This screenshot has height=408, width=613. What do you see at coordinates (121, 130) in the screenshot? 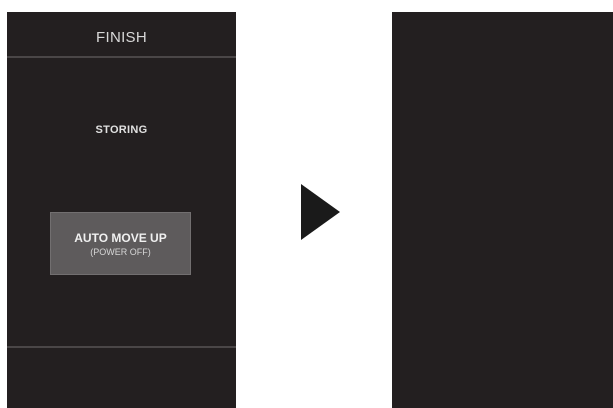
I see `status-text: STORING` at bounding box center [121, 130].